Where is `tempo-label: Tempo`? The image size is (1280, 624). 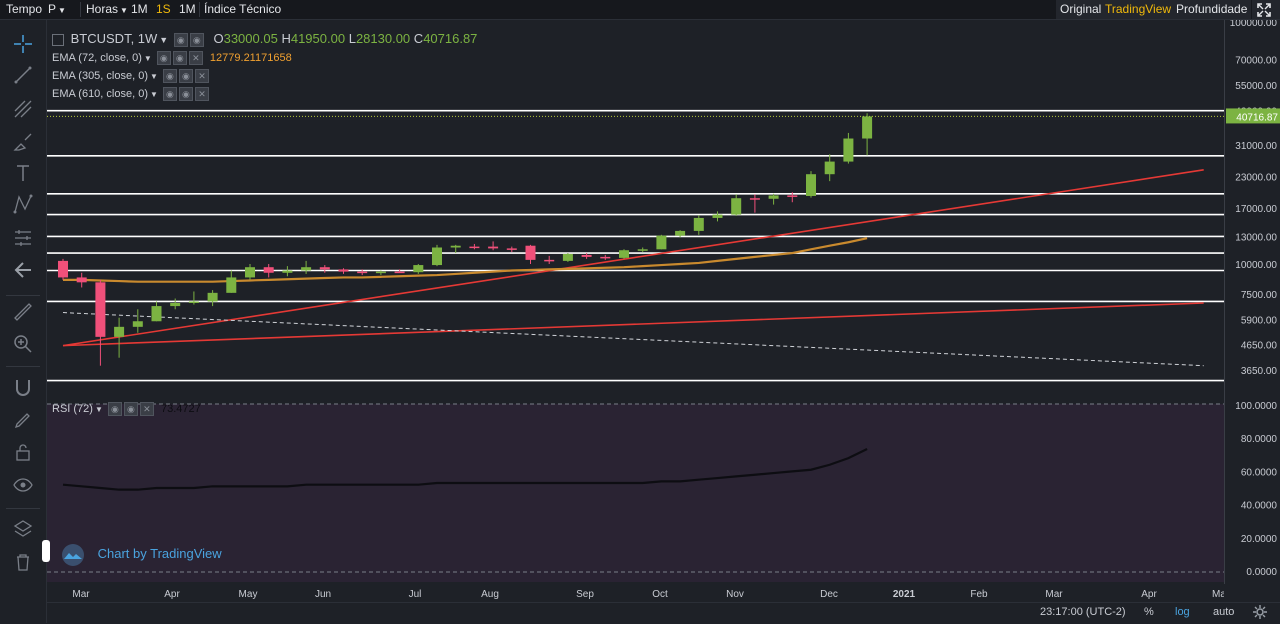 tempo-label: Tempo is located at coordinates (24, 9).